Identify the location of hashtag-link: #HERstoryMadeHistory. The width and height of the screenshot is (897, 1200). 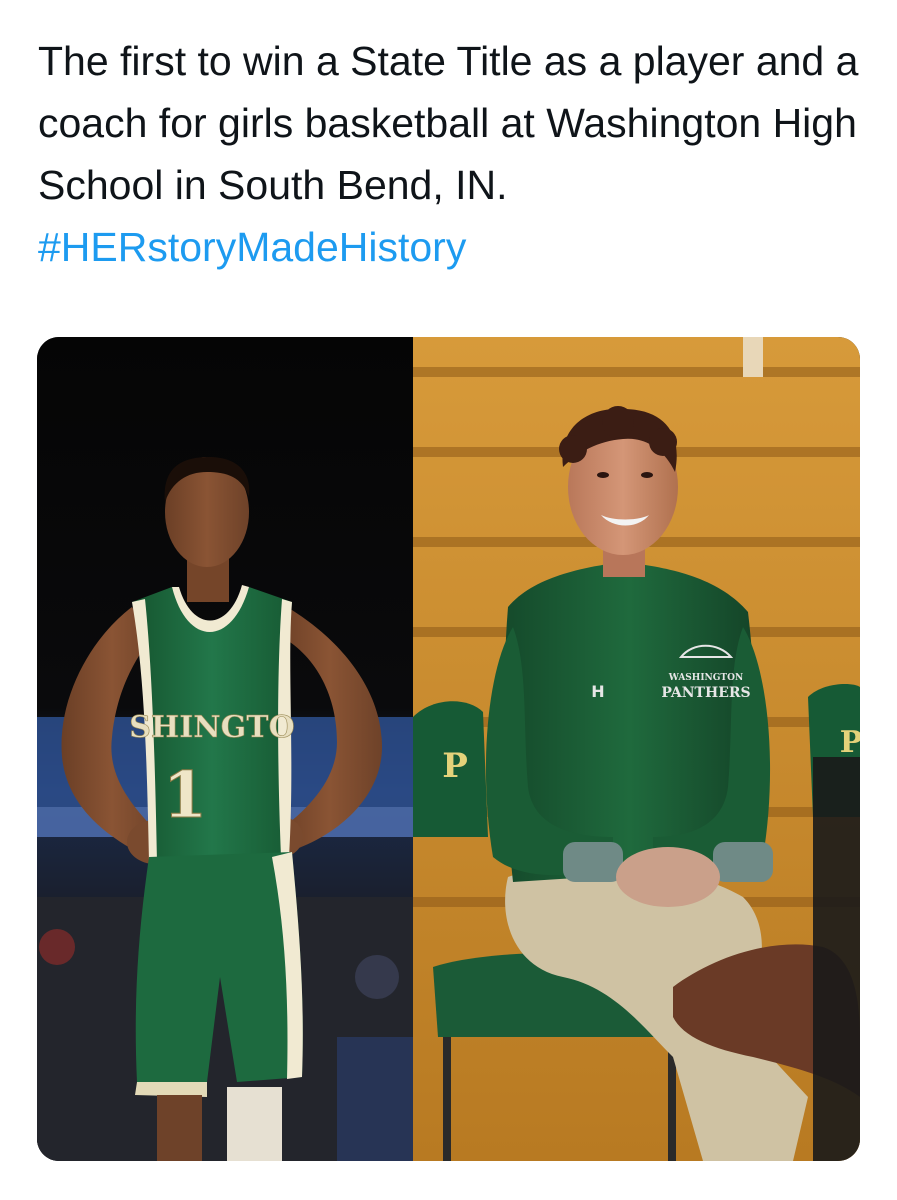
(252, 247).